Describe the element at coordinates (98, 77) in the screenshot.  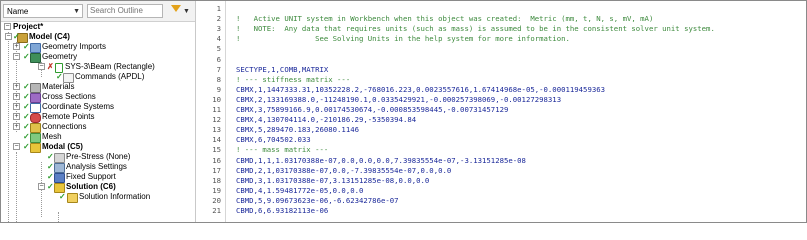
I see `tree-item-commands-apdl: ✓ Commands (APDL)` at that location.